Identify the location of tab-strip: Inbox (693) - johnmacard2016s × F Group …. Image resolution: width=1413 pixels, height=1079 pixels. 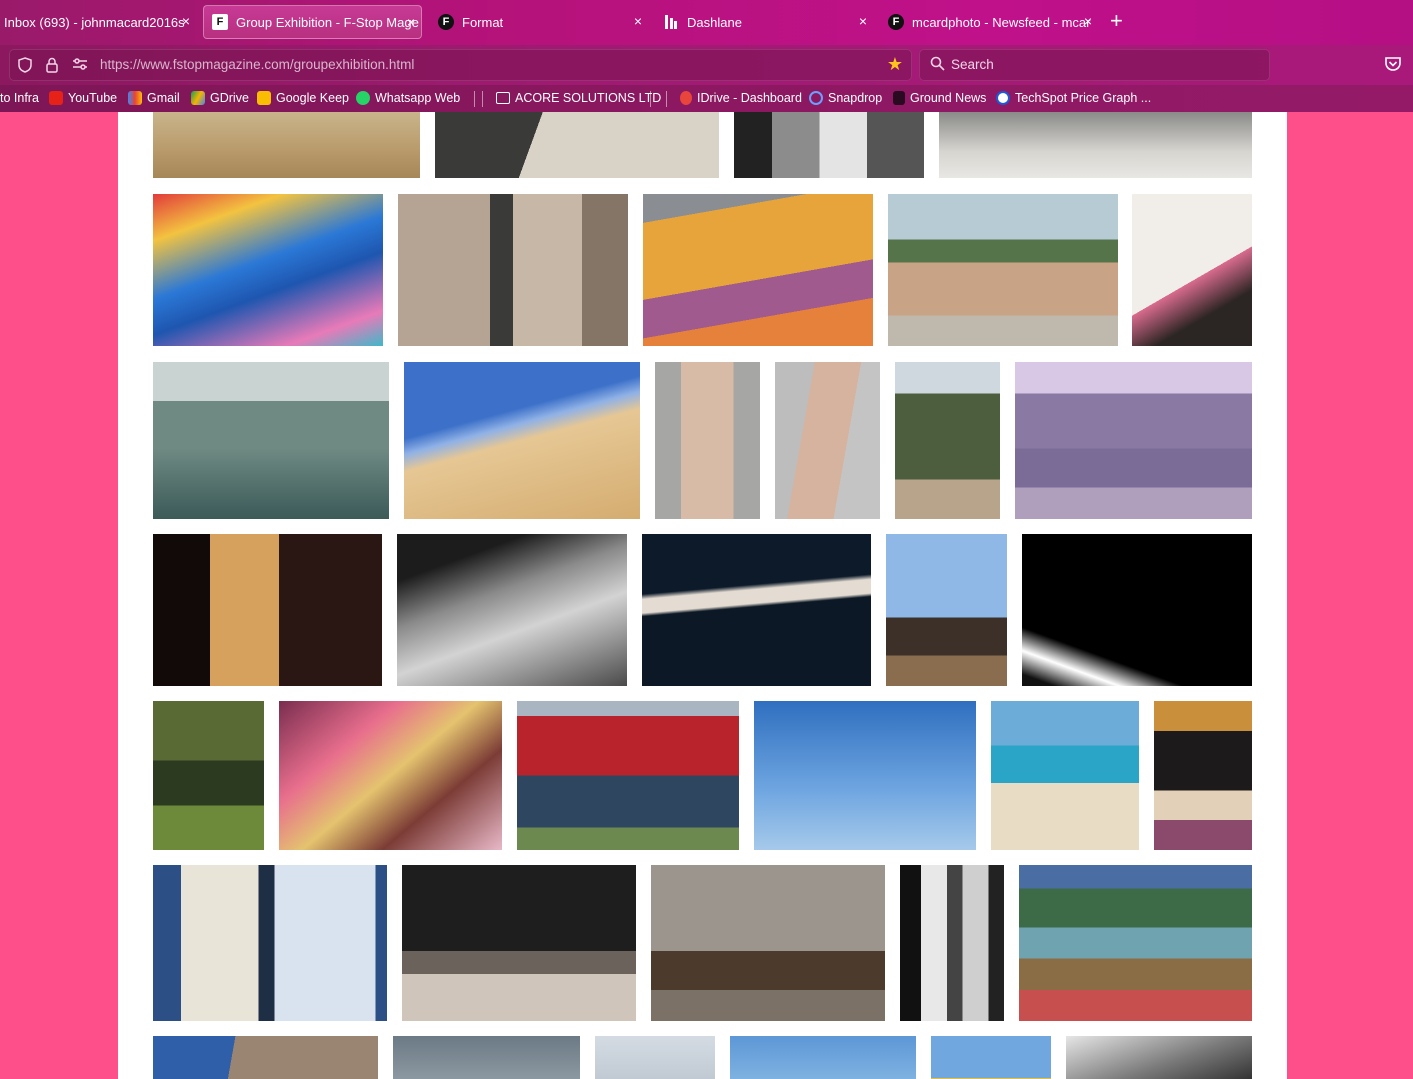
(706, 22).